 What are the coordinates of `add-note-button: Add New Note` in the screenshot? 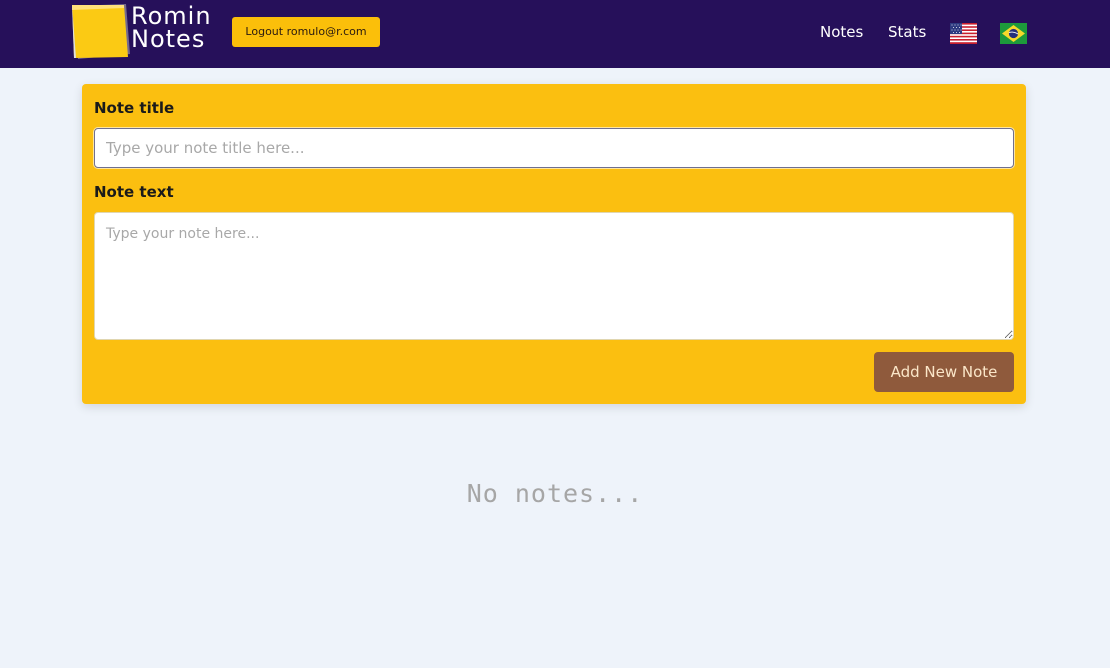 It's located at (944, 372).